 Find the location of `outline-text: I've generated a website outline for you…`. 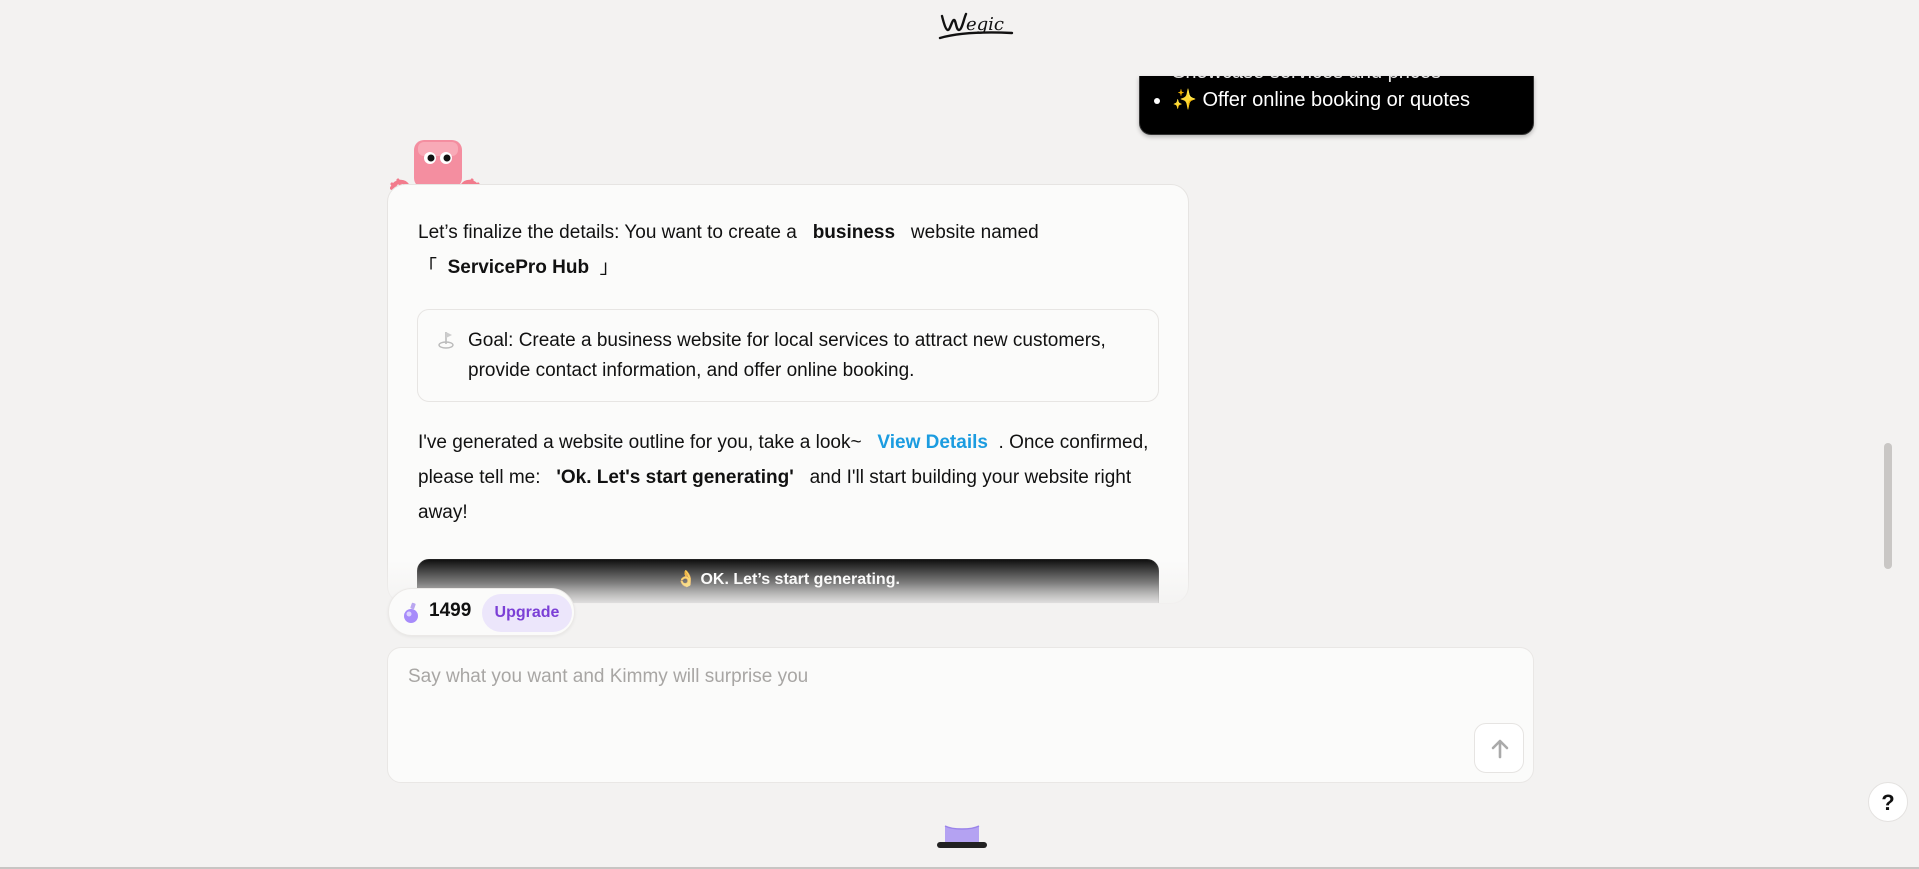

outline-text: I've generated a website outline for you… is located at coordinates (798, 477).